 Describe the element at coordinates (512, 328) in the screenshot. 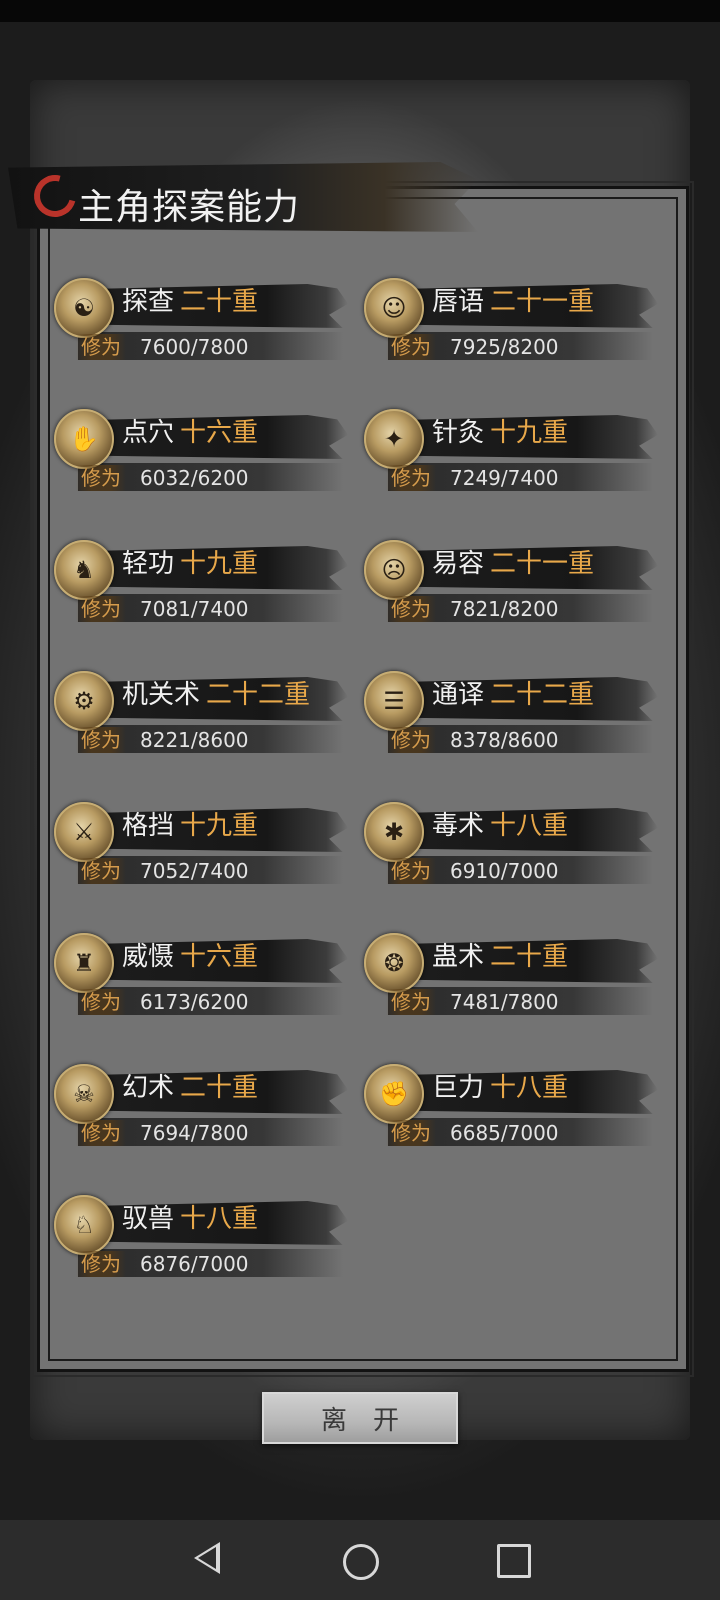

I see `skill-card: ☺ 唇语 二十一重 修为 7925/8200` at that location.